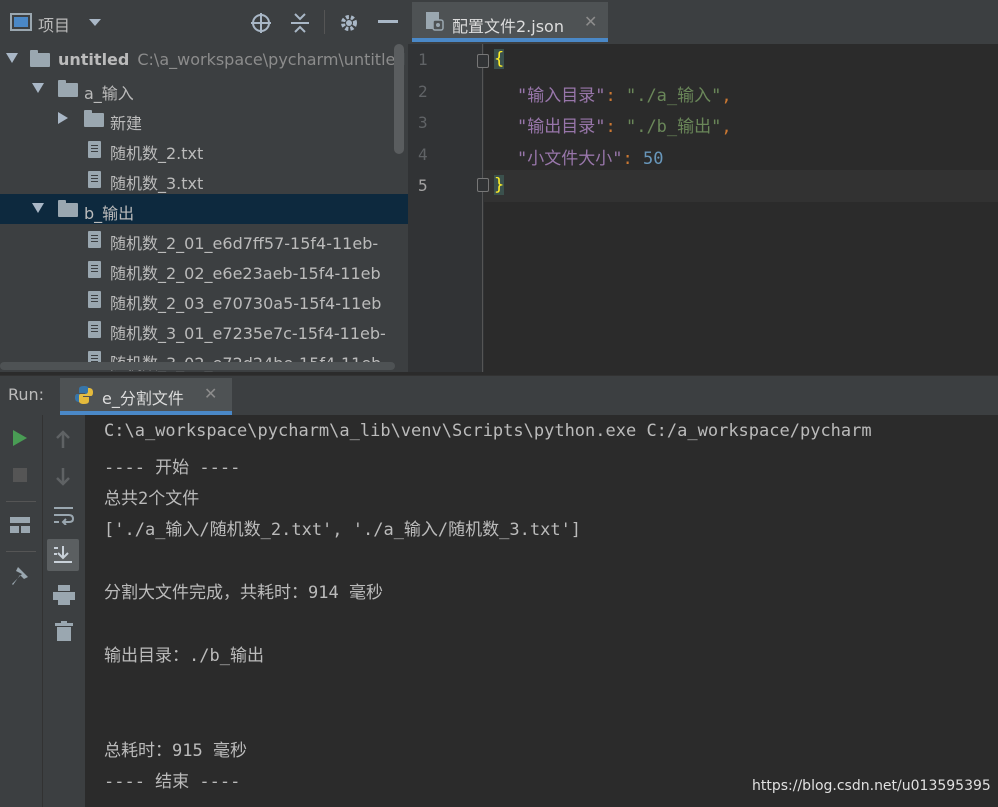 The width and height of the screenshot is (998, 807). Describe the element at coordinates (741, 186) in the screenshot. I see `current-line-highlight` at that location.